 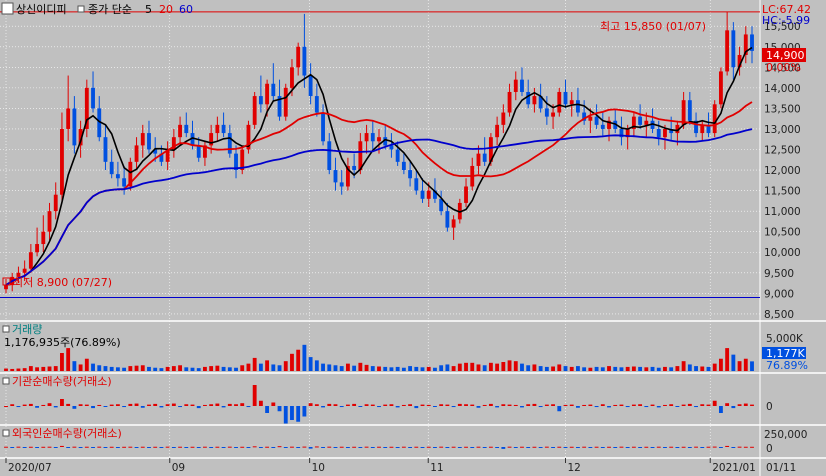 What do you see at coordinates (6, 433) in the screenshot?
I see `foreign-icon` at bounding box center [6, 433].